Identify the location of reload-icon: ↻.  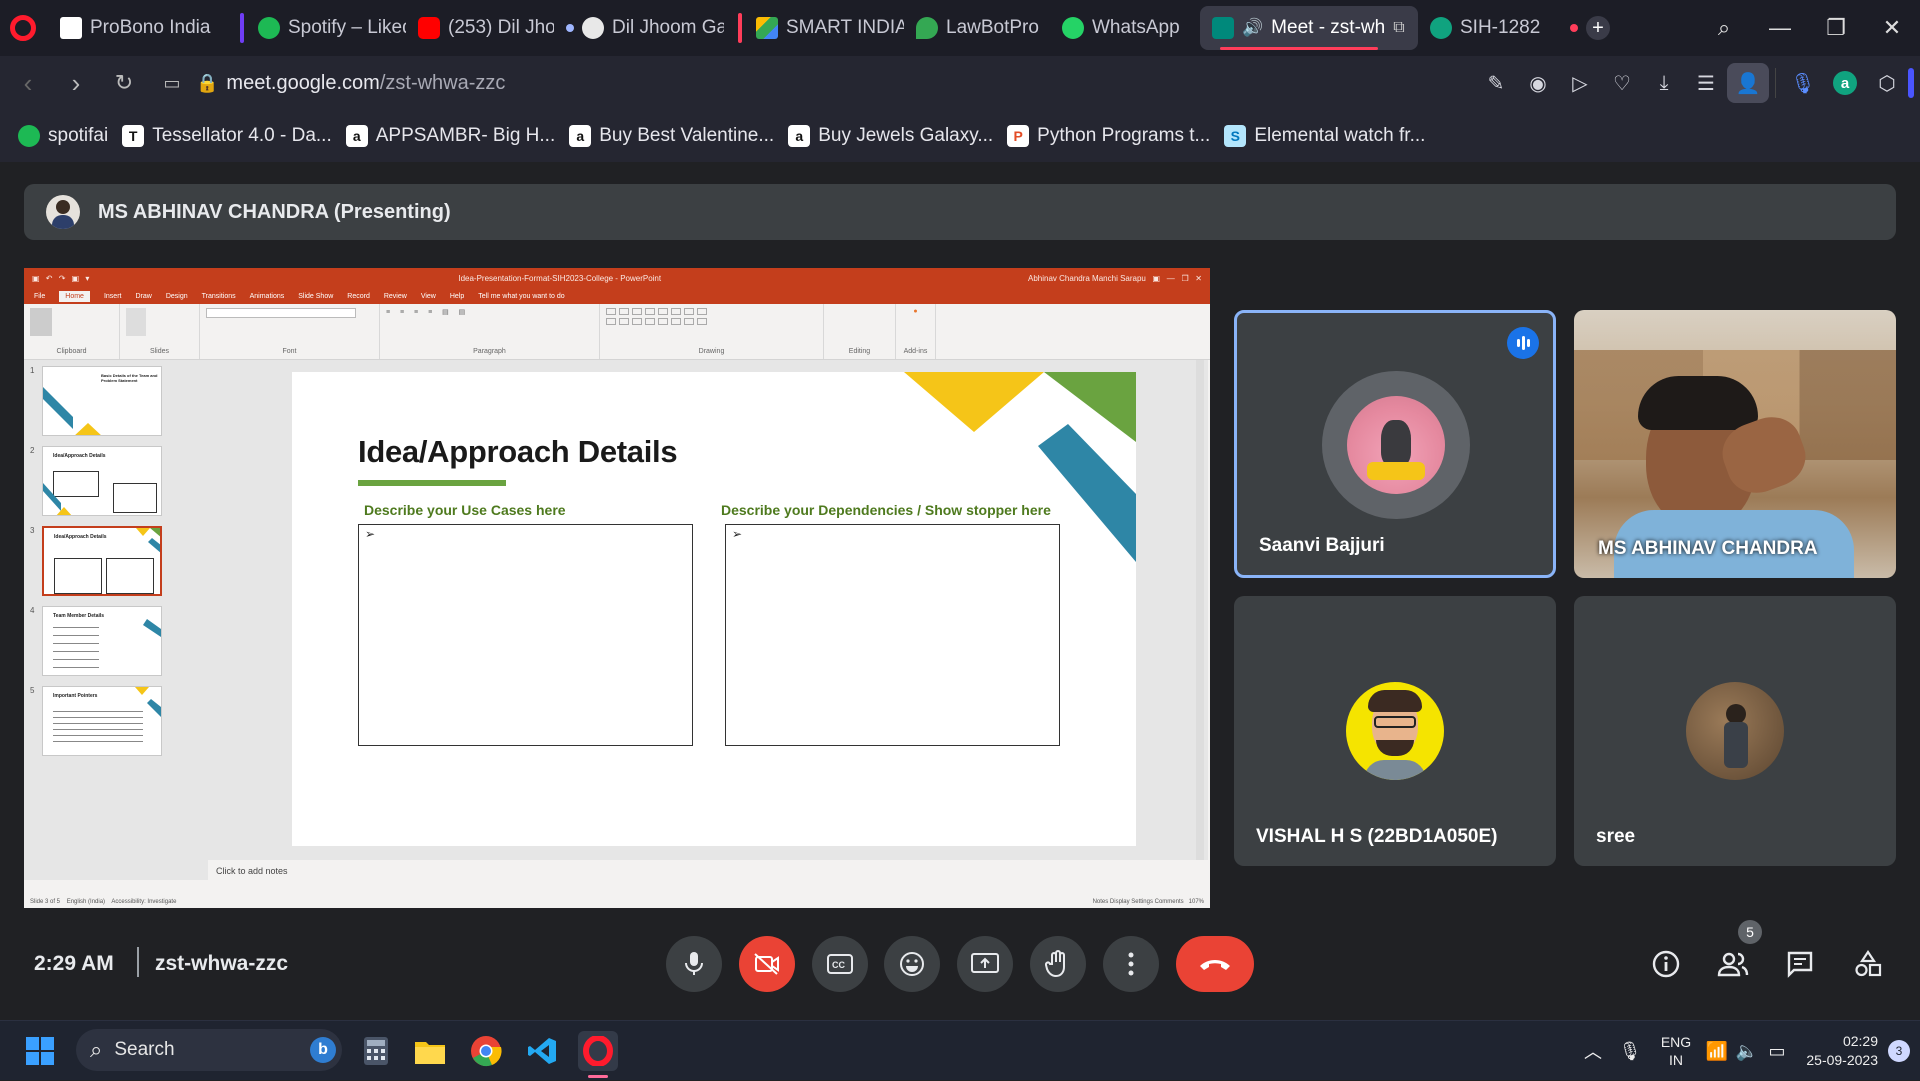
(124, 83).